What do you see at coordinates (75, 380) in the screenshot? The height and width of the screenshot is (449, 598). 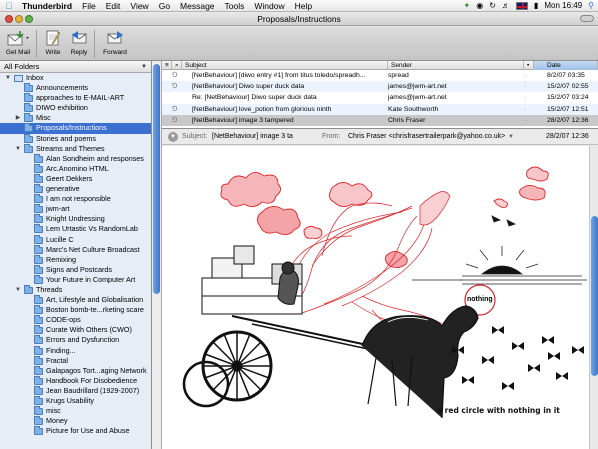 I see `folder-item: Handbook For Disobedience` at bounding box center [75, 380].